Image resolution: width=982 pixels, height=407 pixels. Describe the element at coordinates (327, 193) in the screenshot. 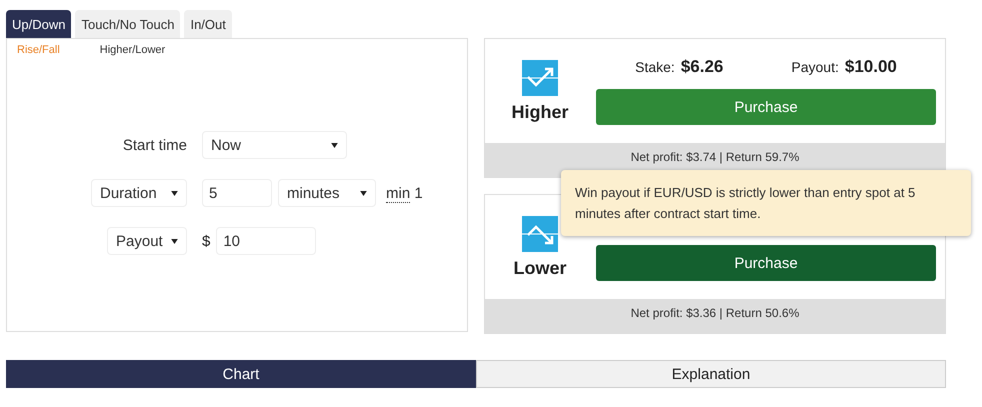

I see `unit-select: minutes` at that location.